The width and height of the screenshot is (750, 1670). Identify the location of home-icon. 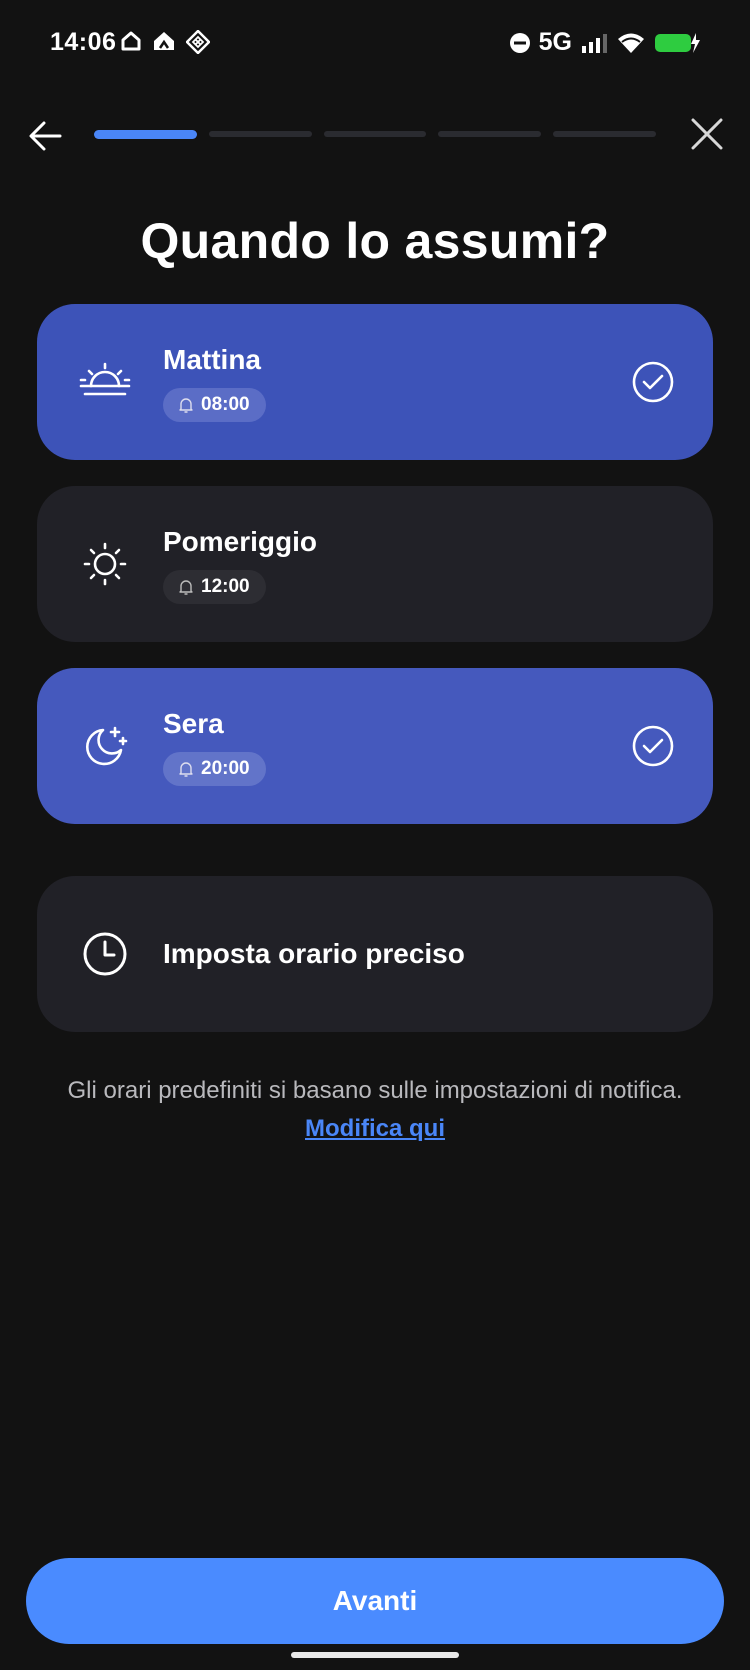
(131, 41).